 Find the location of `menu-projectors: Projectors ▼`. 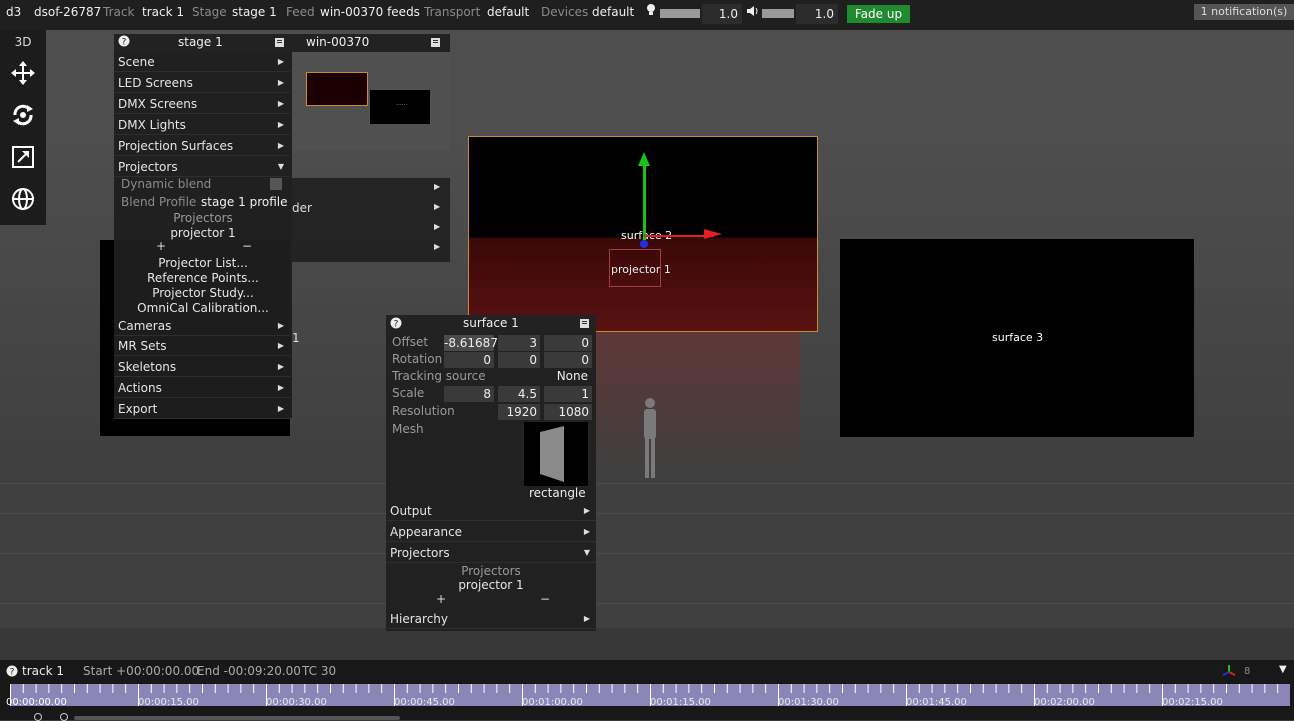

menu-projectors: Projectors ▼ is located at coordinates (202, 167).